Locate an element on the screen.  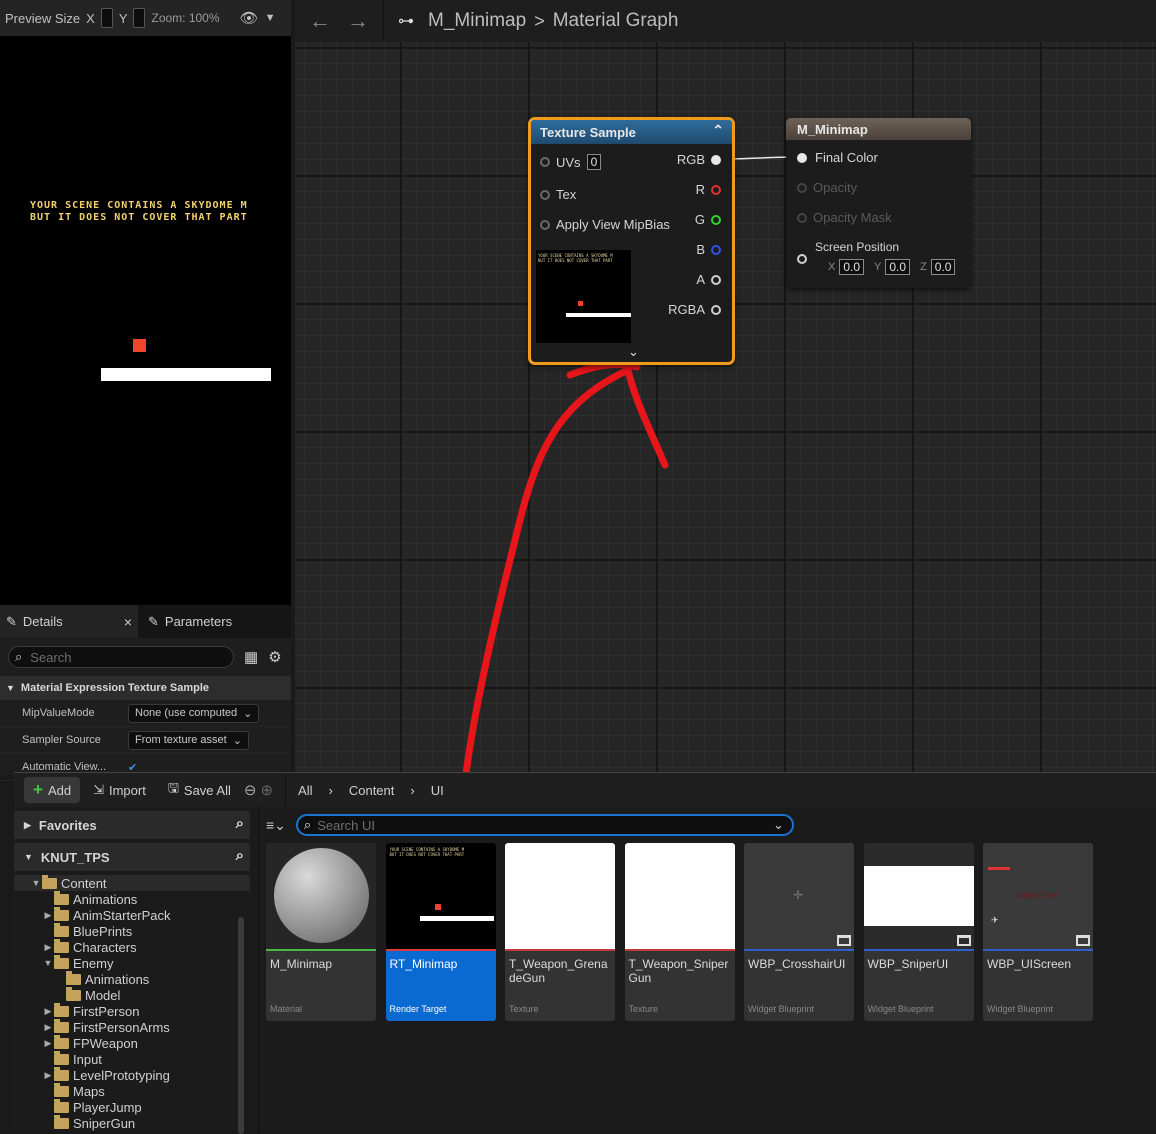
screen-position-pin-icon is located at coordinates (802, 259).